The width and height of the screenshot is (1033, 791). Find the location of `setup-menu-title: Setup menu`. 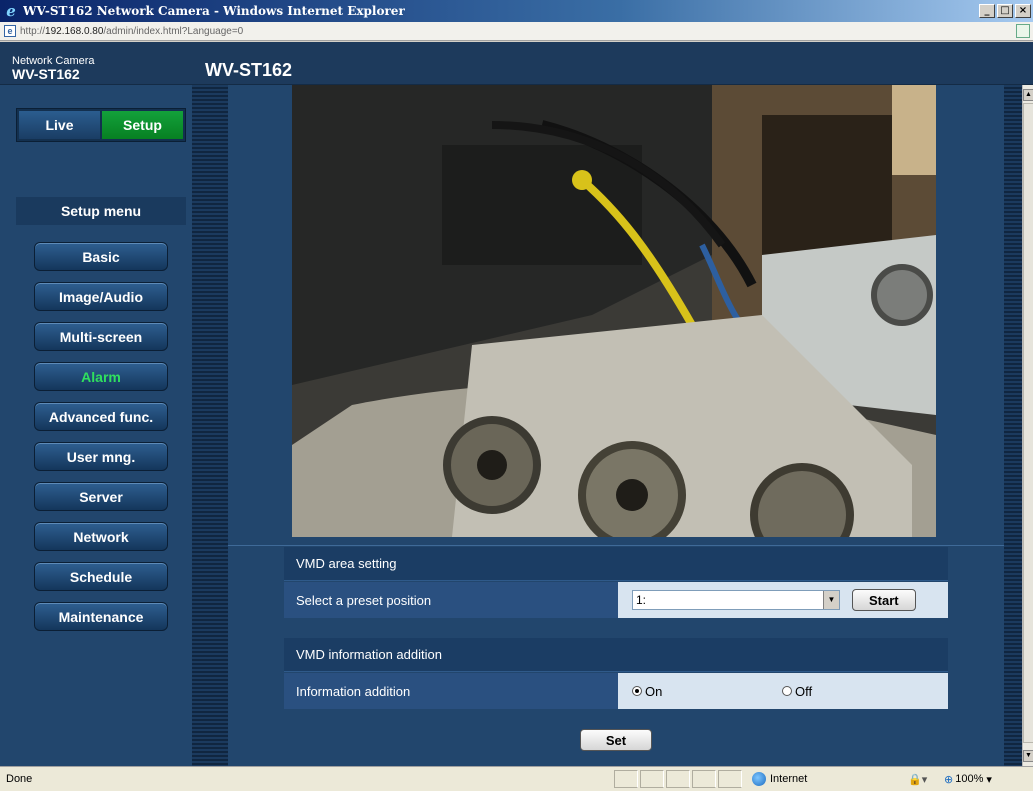

setup-menu-title: Setup menu is located at coordinates (101, 211).